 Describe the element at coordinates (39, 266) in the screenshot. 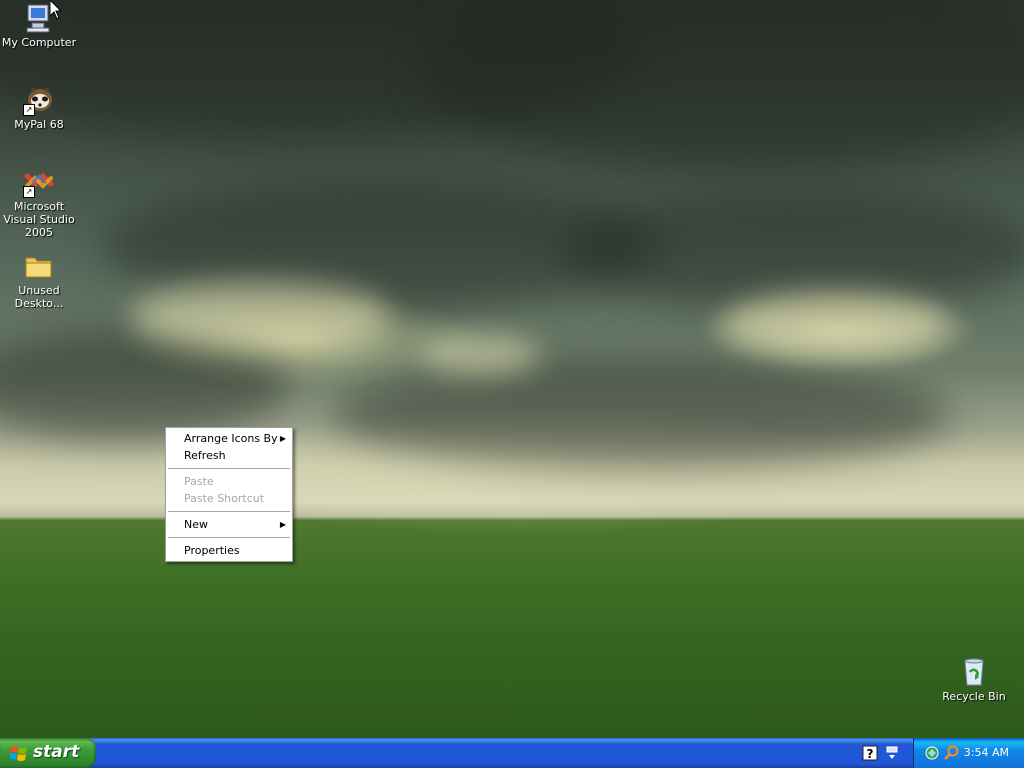

I see `folder-icon` at that location.